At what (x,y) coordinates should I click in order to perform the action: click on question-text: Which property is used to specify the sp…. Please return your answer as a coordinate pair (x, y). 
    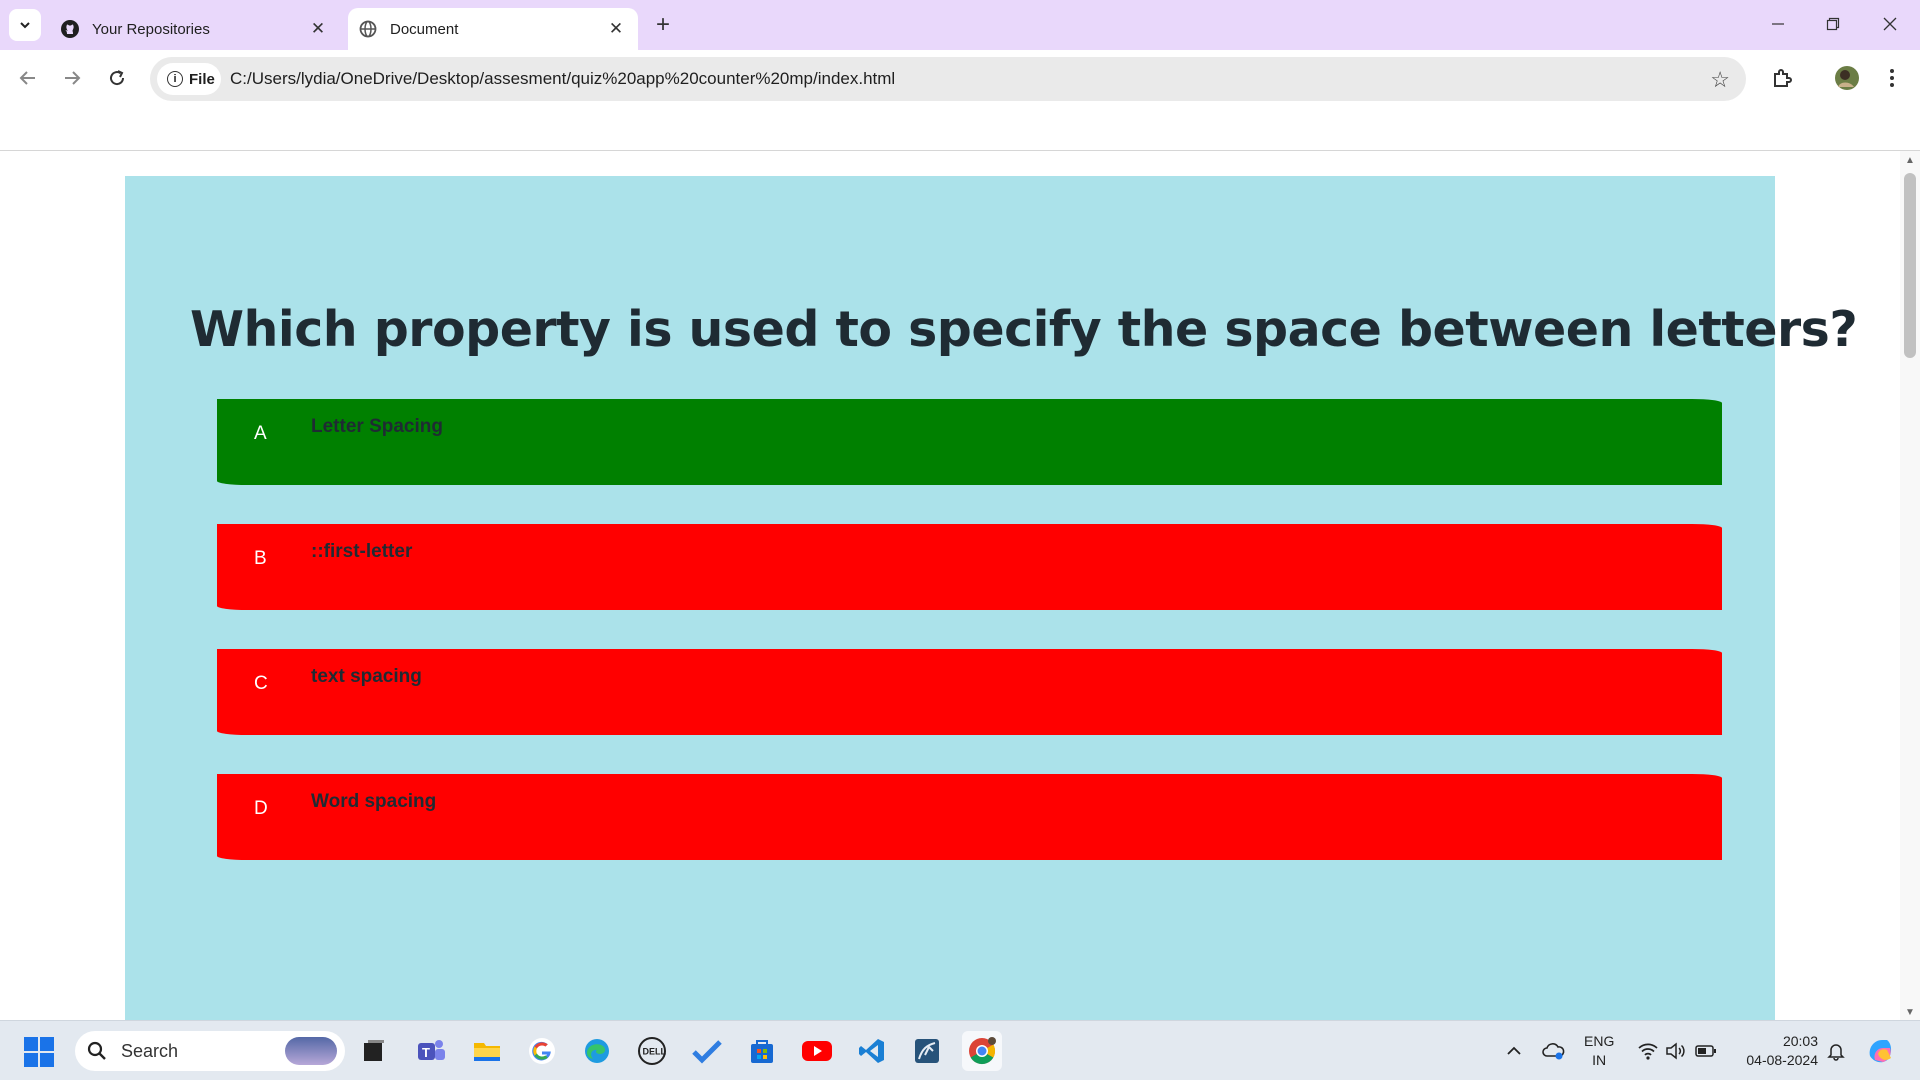
    Looking at the image, I should click on (1024, 329).